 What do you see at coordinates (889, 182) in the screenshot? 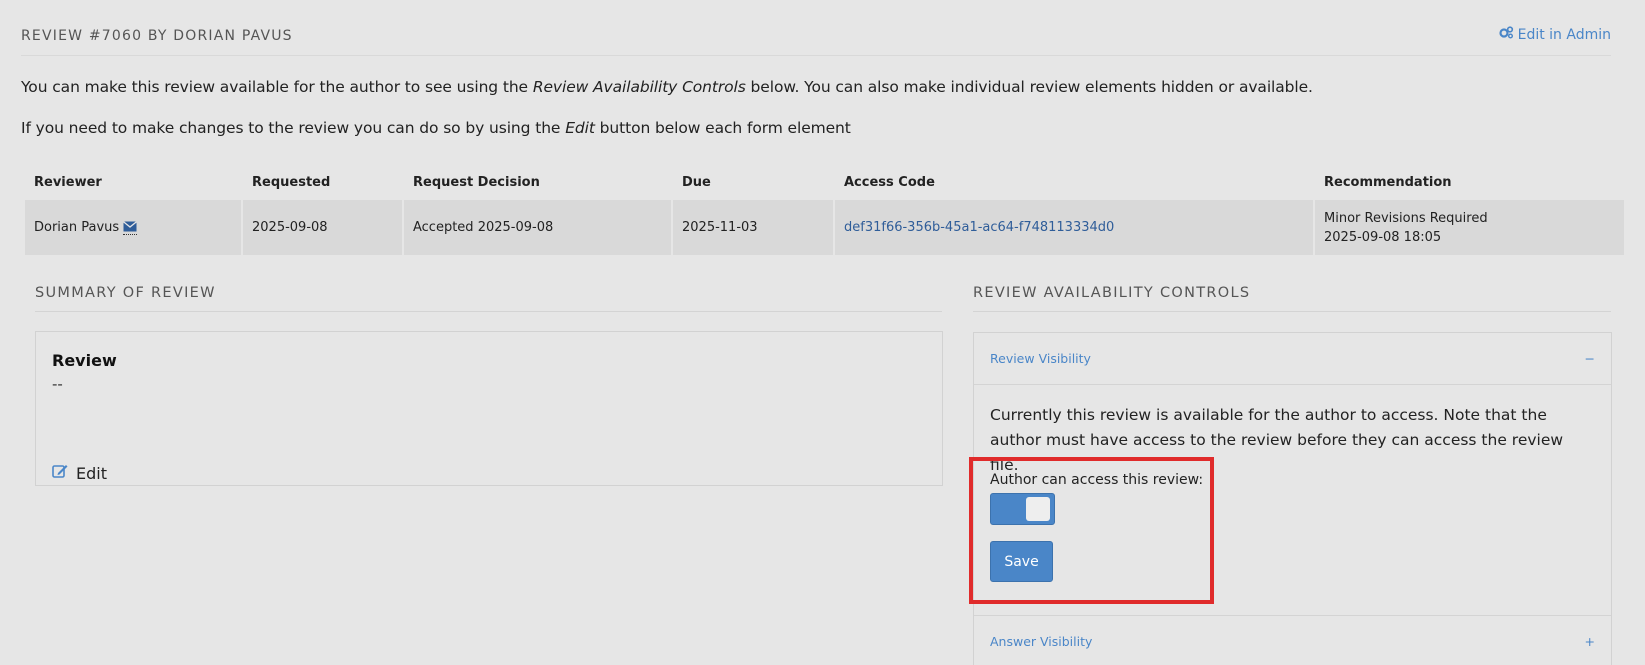
I see `column-header-access-code: Access Code` at bounding box center [889, 182].